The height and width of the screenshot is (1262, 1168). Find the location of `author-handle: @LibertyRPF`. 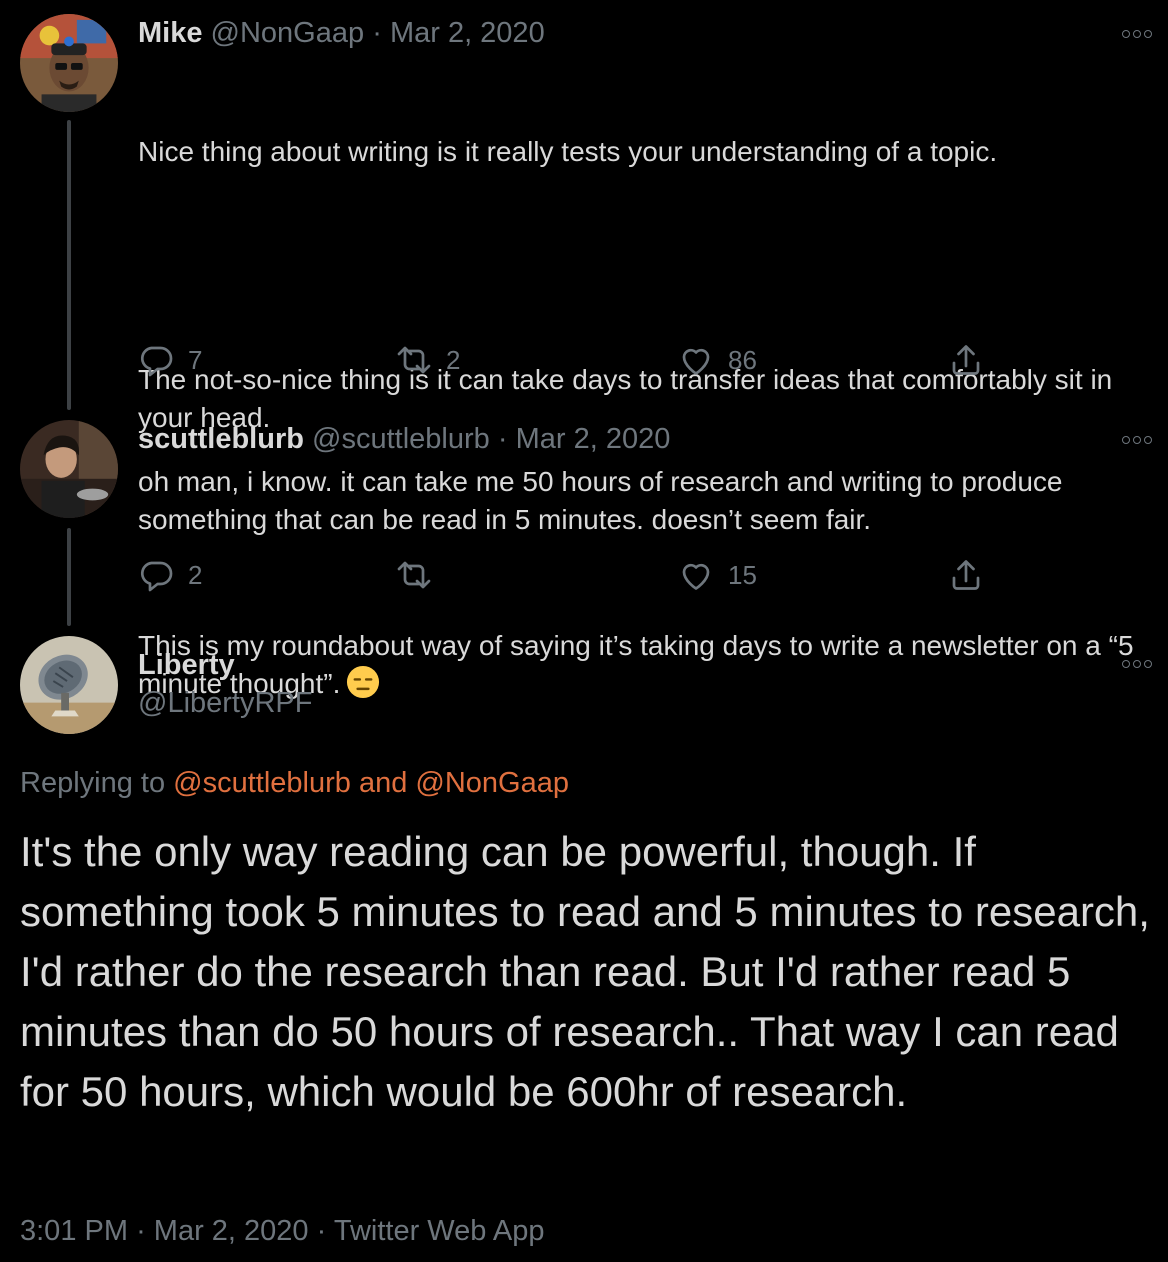

author-handle: @LibertyRPF is located at coordinates (225, 703).